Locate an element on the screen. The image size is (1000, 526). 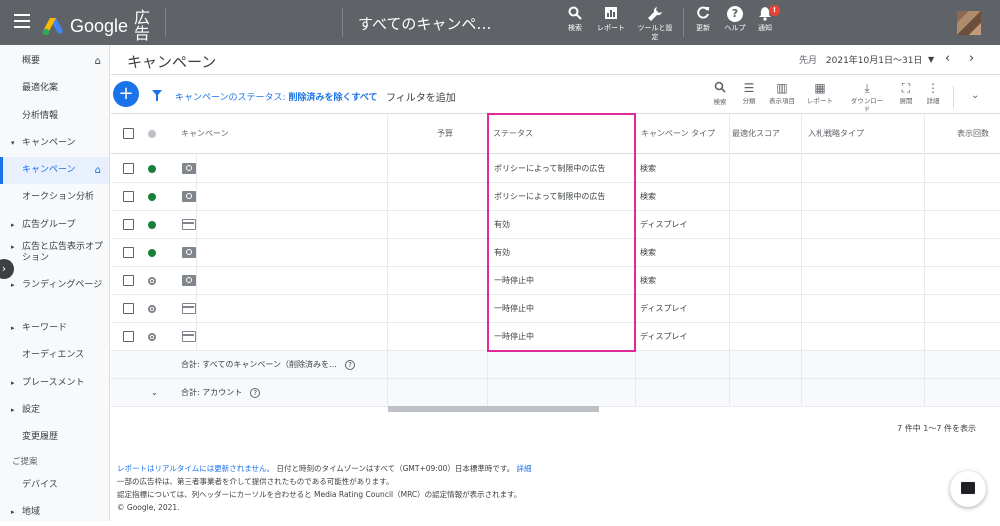
topbar-tools-button: ツールと設定 is located at coordinates (655, 24).